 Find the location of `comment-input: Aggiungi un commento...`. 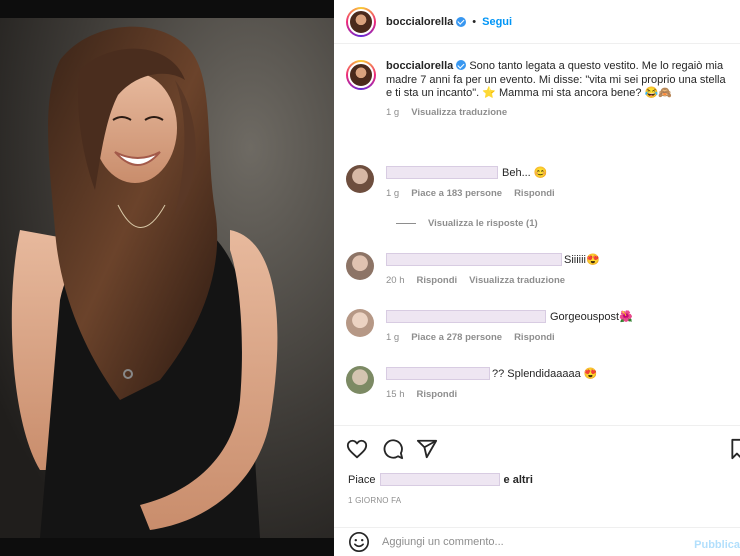

comment-input: Aggiungi un commento... is located at coordinates (443, 542).